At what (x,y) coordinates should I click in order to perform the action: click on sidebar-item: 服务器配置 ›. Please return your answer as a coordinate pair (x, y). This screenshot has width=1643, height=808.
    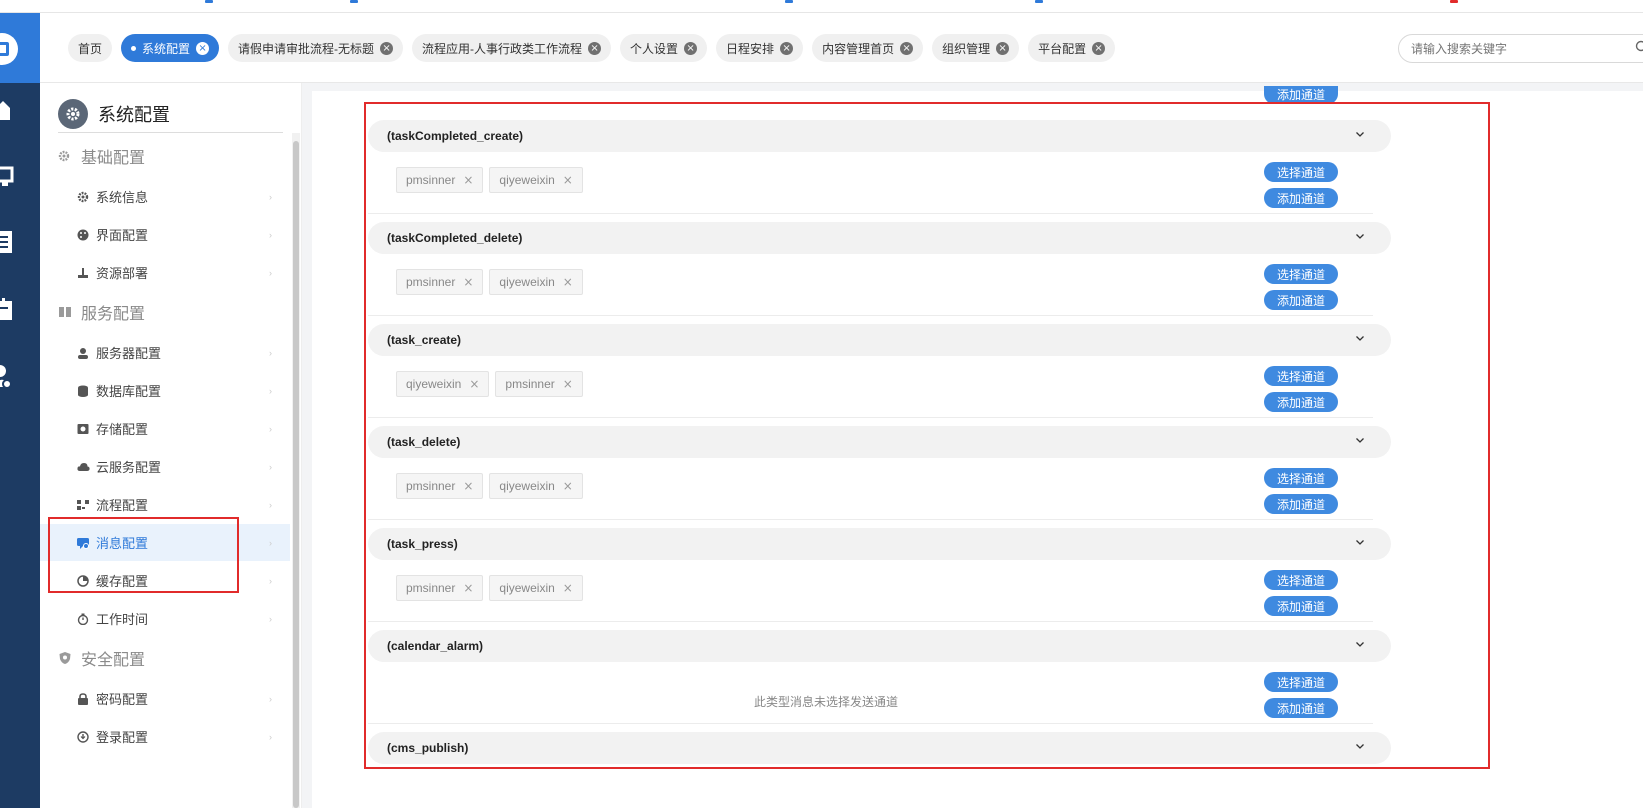
    Looking at the image, I should click on (165, 352).